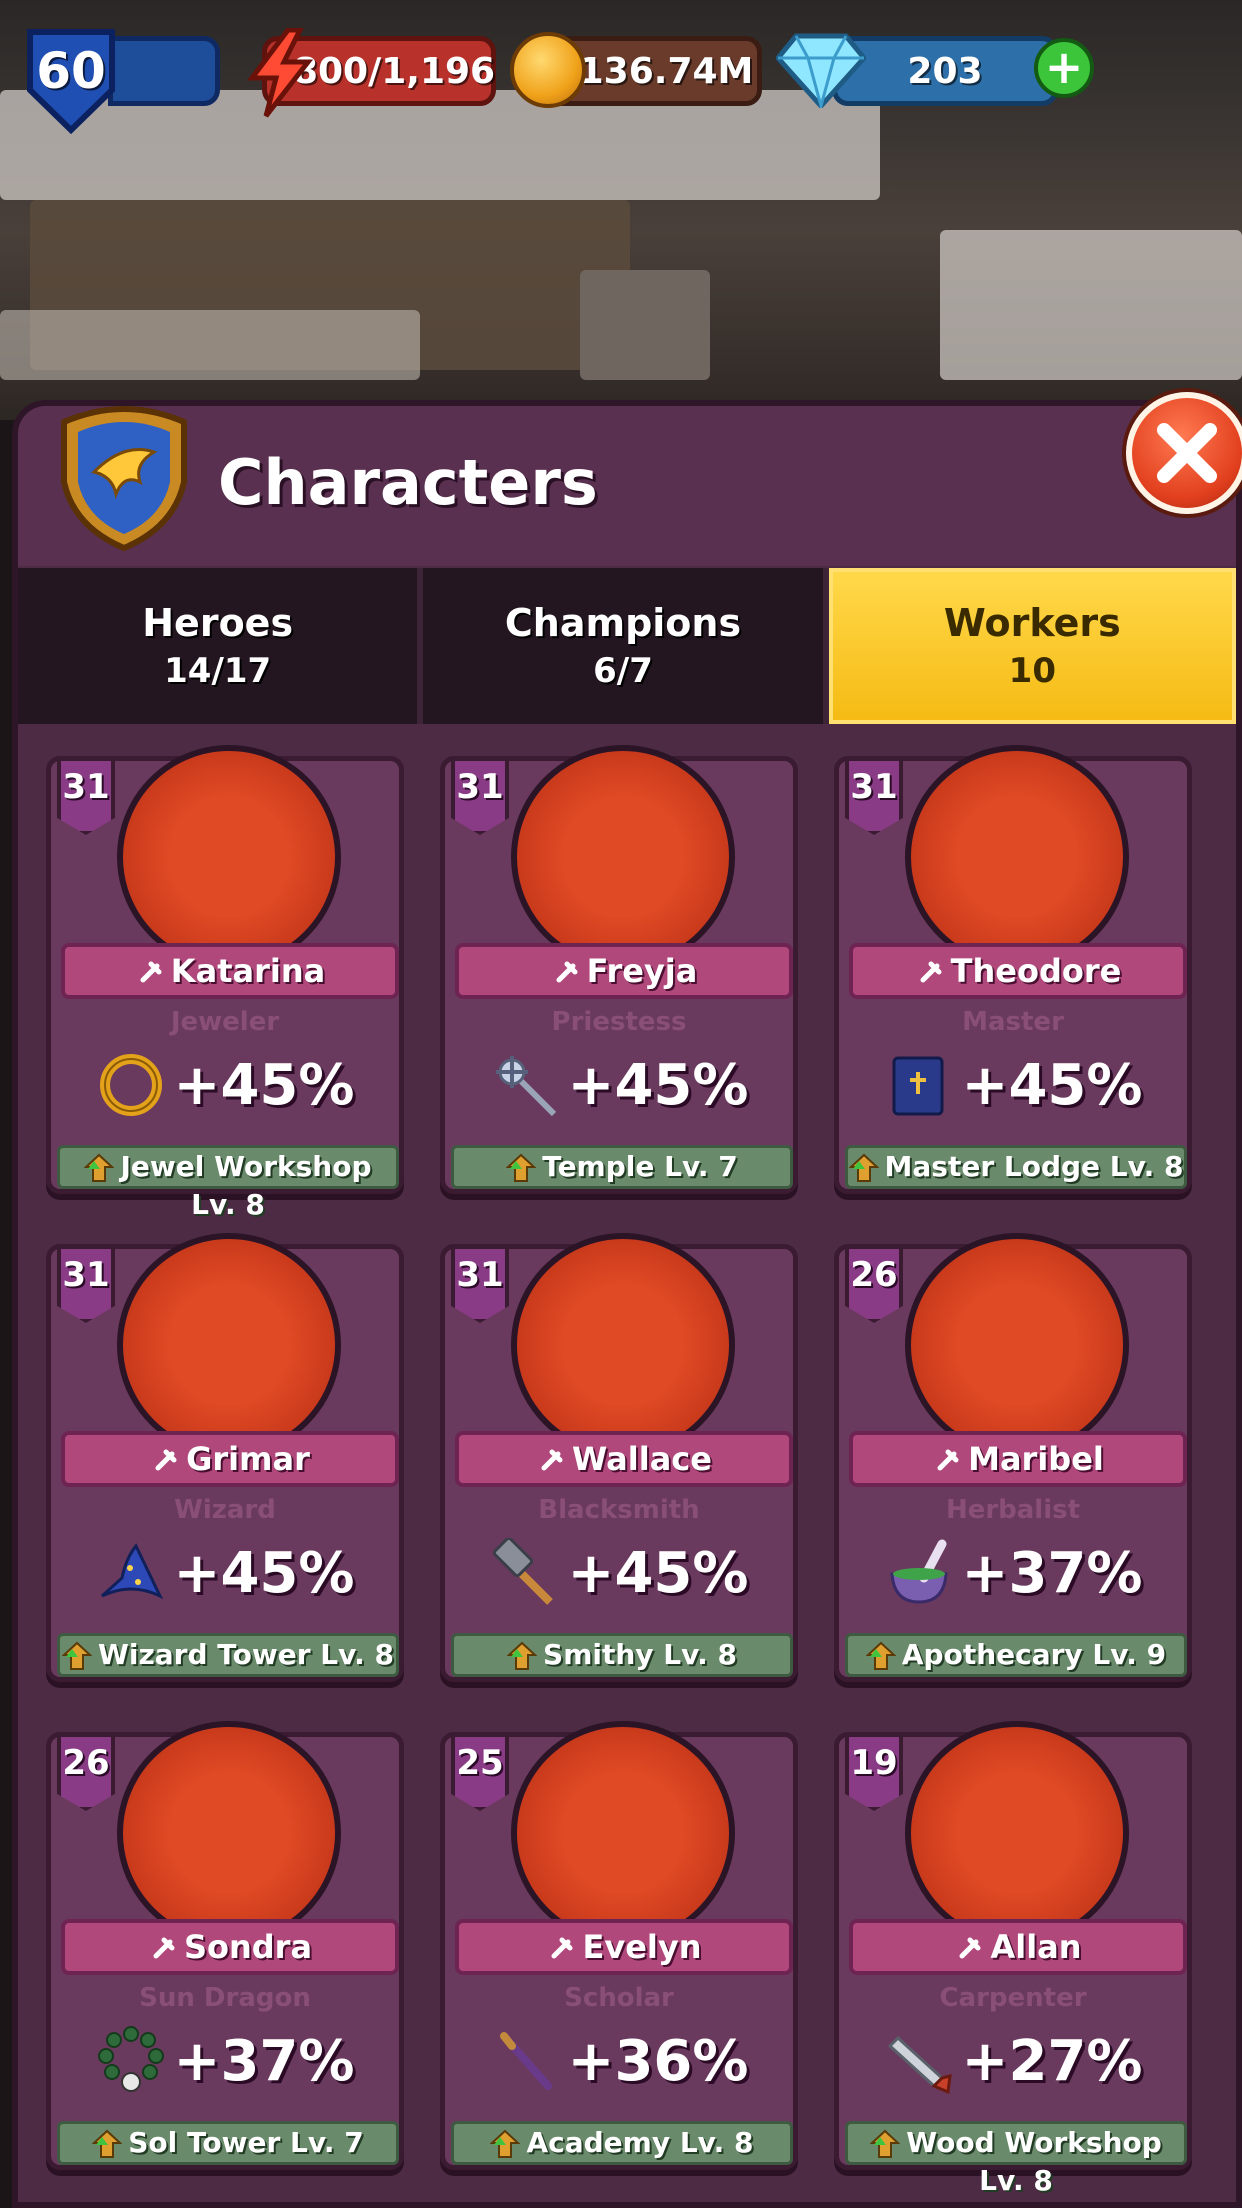  I want to click on worker-name-ribbon: Maribel, so click(1018, 1459).